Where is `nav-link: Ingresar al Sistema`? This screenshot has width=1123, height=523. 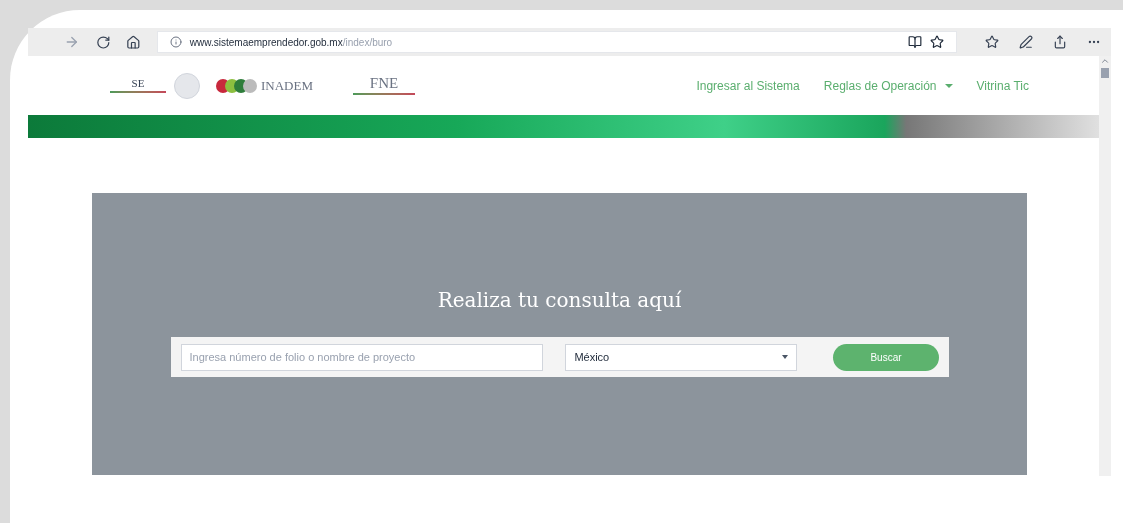 nav-link: Ingresar al Sistema is located at coordinates (748, 85).